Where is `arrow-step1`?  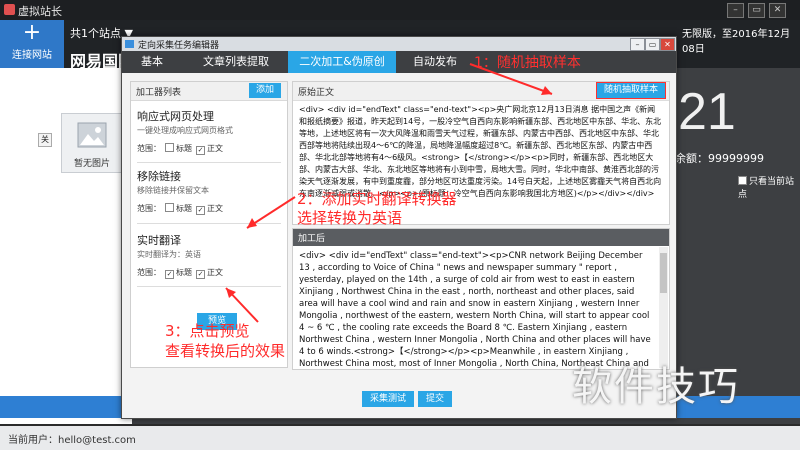 arrow-step1 is located at coordinates (511, 79).